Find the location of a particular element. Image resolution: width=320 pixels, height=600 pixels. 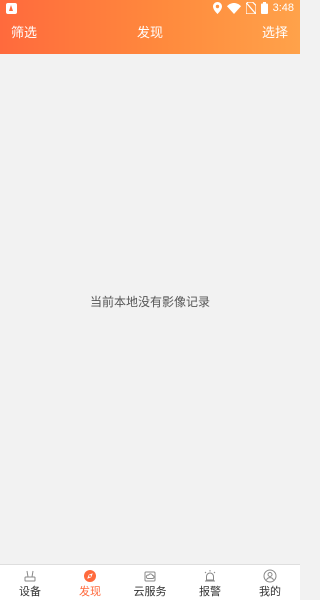

location-icon is located at coordinates (217, 8).